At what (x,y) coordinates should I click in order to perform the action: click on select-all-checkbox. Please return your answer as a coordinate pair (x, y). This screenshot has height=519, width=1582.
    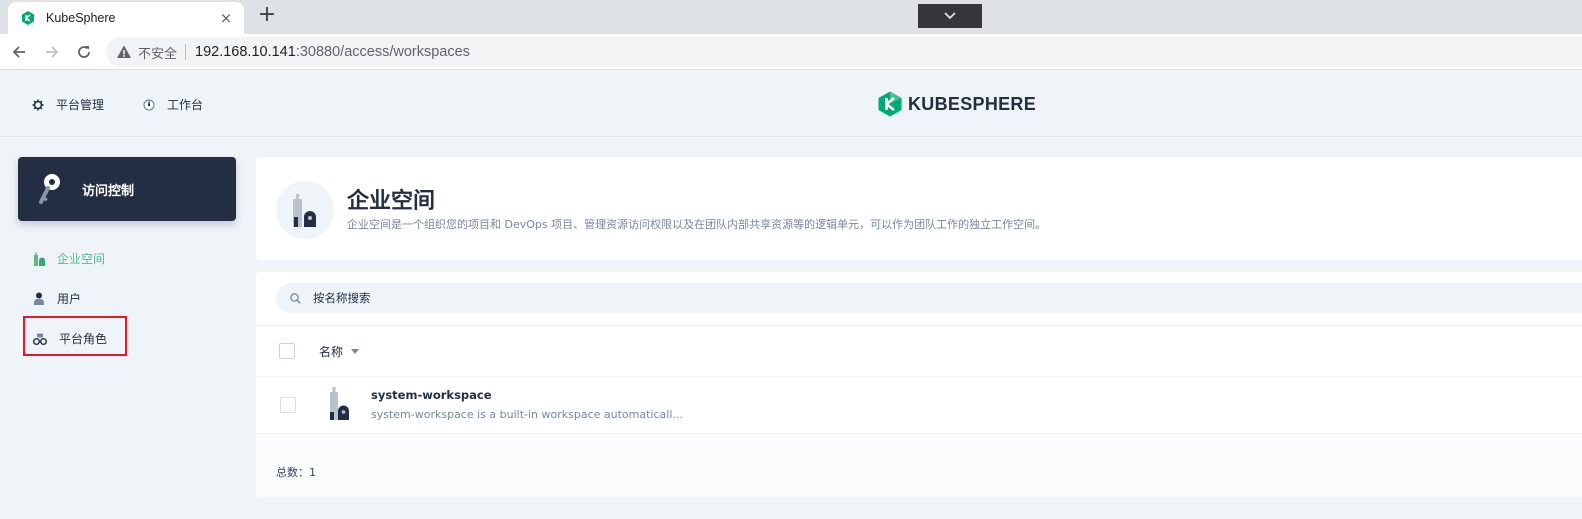
    Looking at the image, I should click on (287, 351).